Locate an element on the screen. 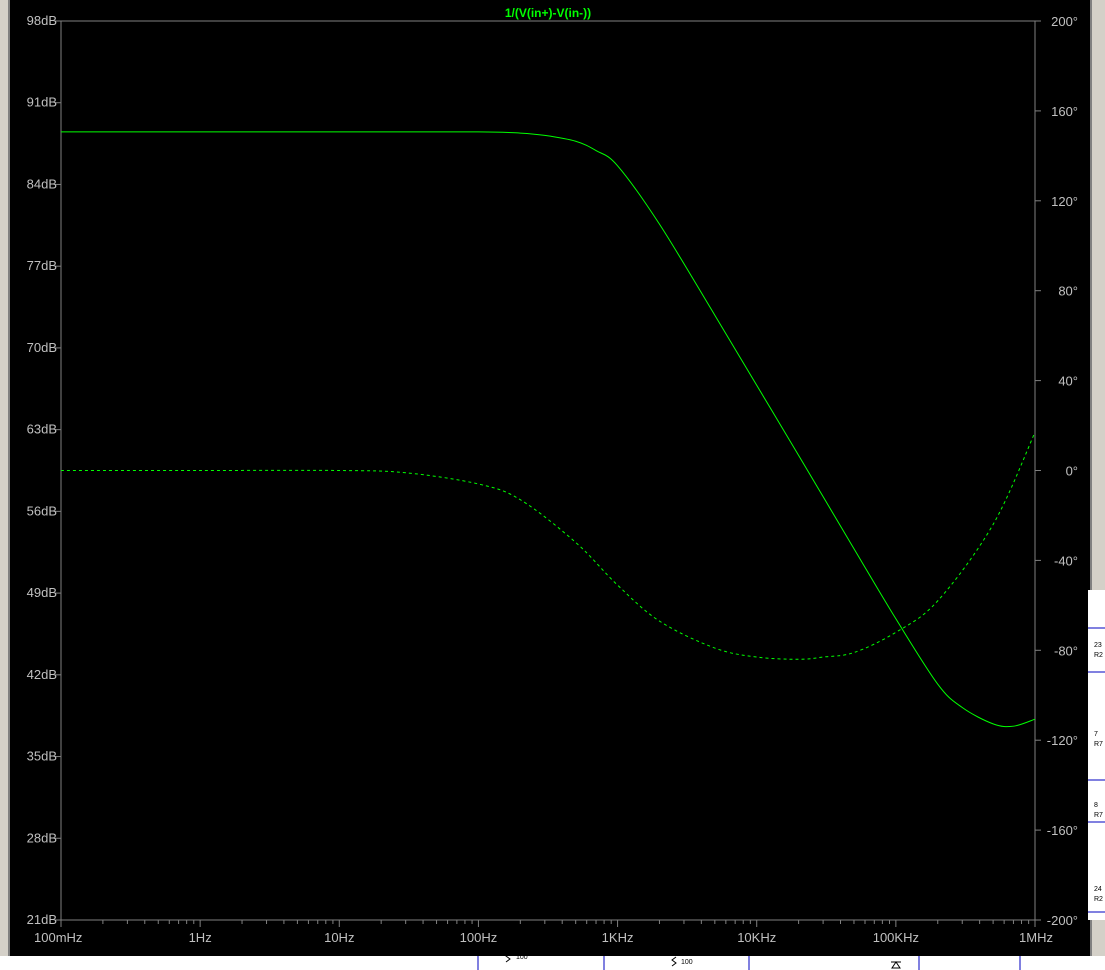 This screenshot has height=970, width=1105. x-tick-label: 1Hz is located at coordinates (200, 937).